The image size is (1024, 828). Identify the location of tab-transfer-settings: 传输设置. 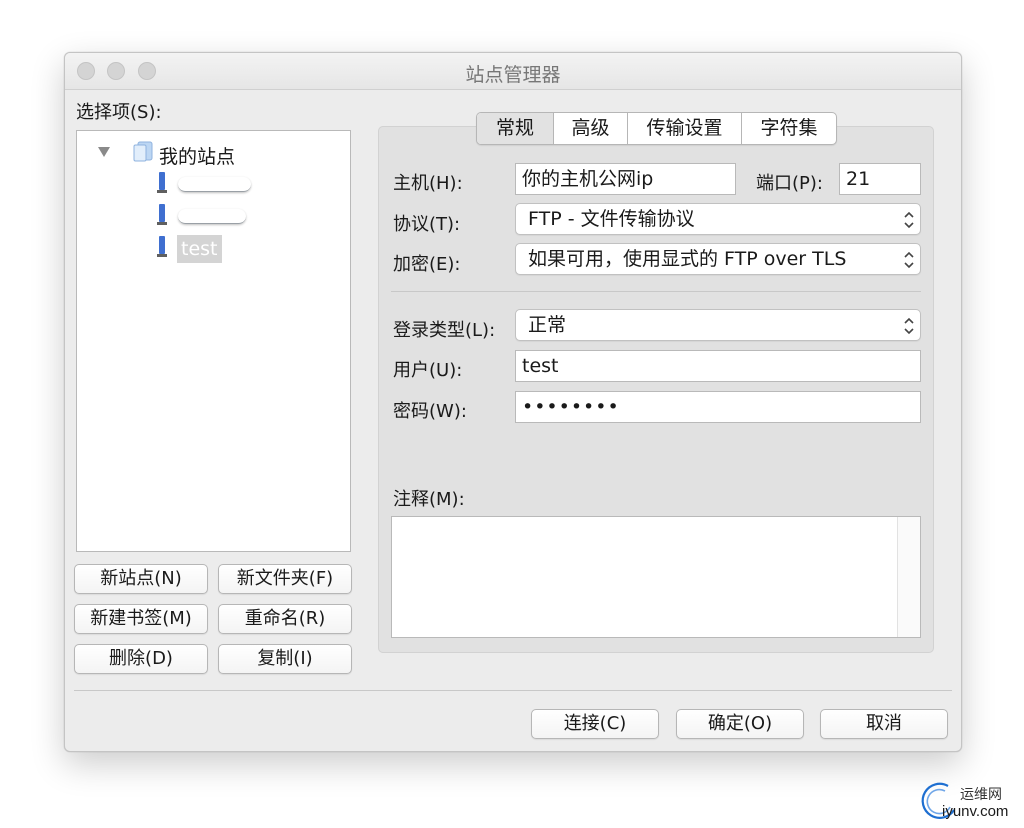
(684, 128).